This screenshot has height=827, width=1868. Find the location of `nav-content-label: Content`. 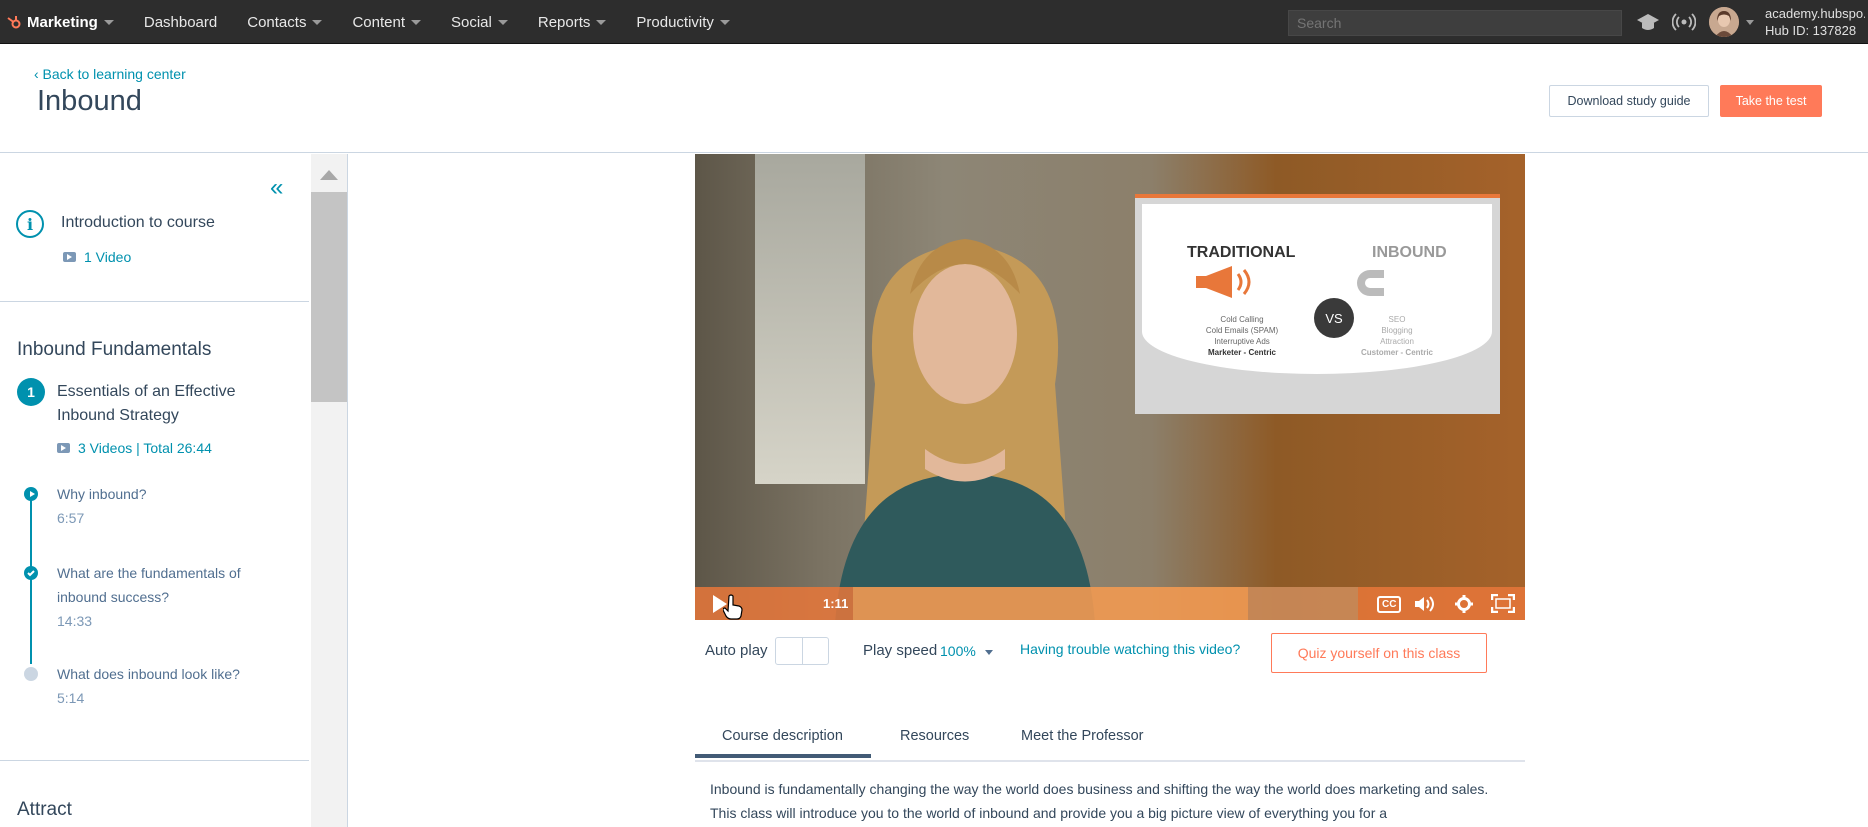

nav-content-label: Content is located at coordinates (378, 22).